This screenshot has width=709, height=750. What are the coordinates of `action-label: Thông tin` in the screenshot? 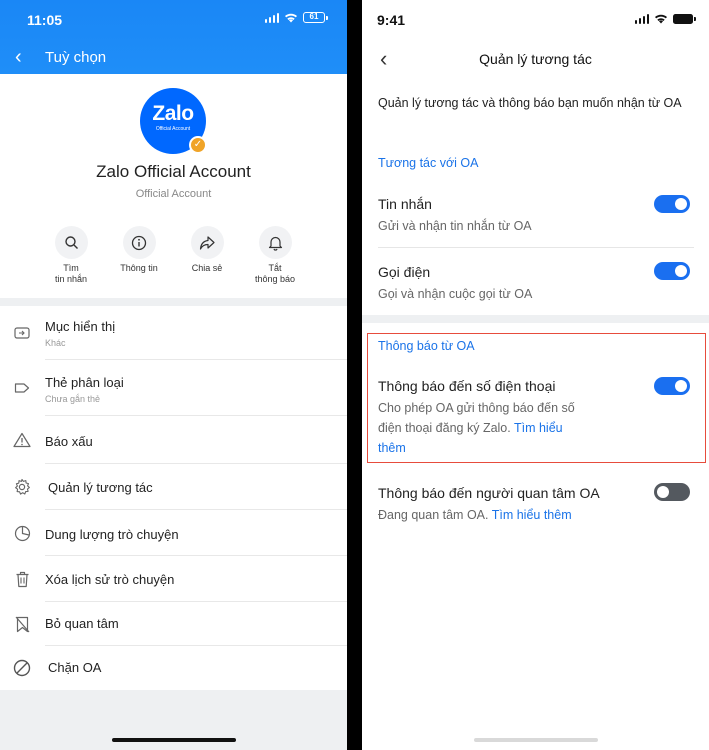 It's located at (139, 268).